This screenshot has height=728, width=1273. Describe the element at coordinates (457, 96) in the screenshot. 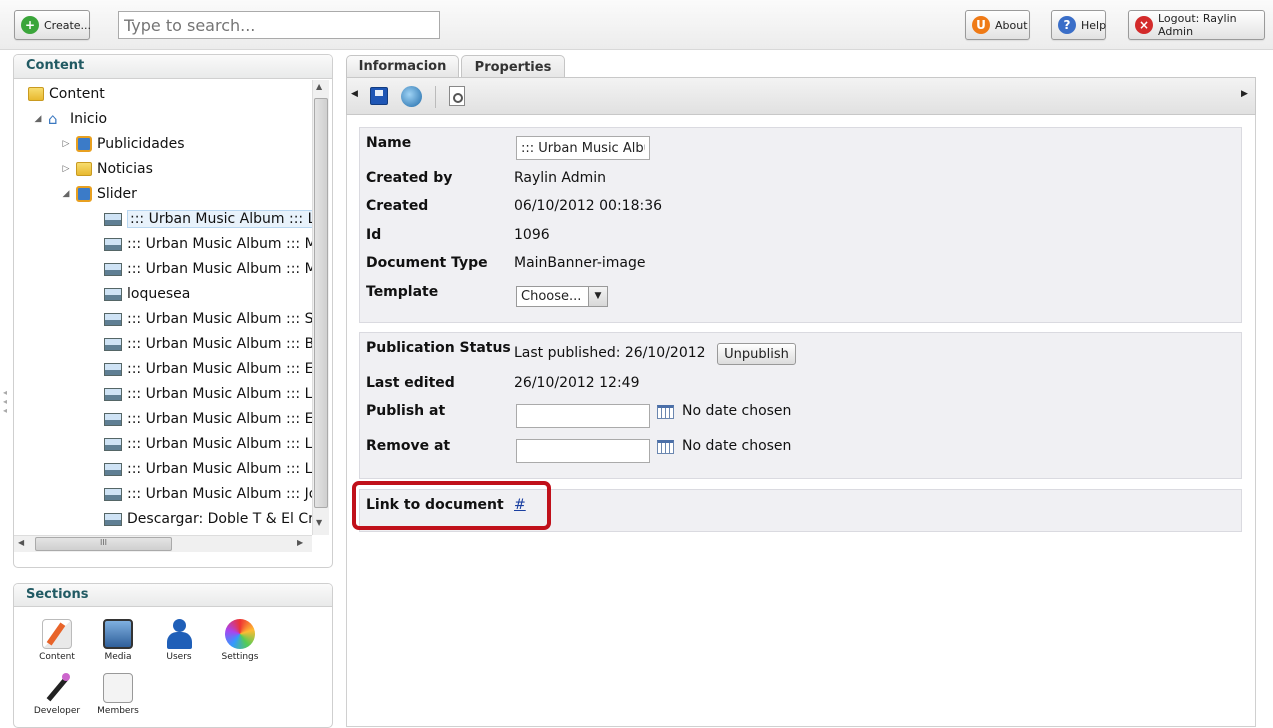

I see `preview-icon` at that location.